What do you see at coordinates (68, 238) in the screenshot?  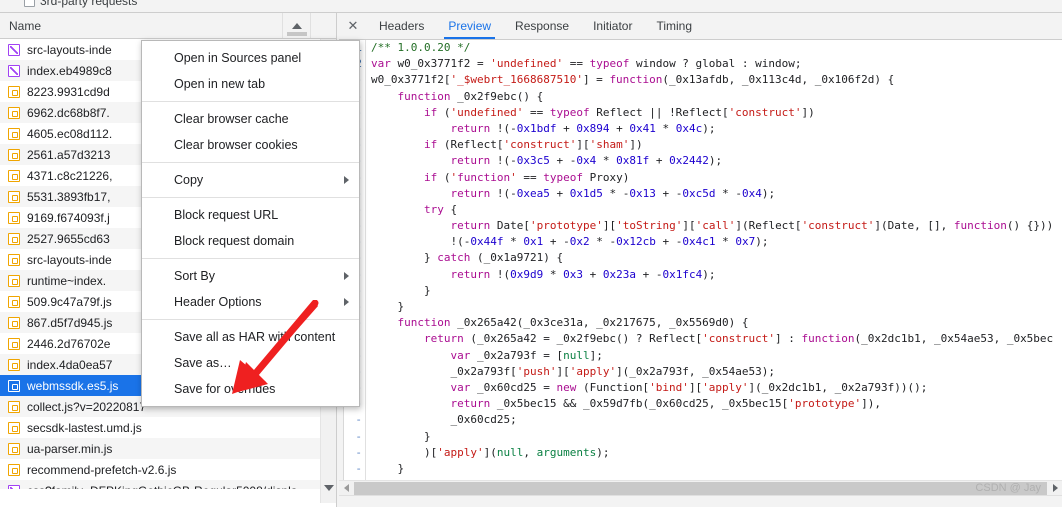 I see `list-item-label: 2527.9655cd63` at bounding box center [68, 238].